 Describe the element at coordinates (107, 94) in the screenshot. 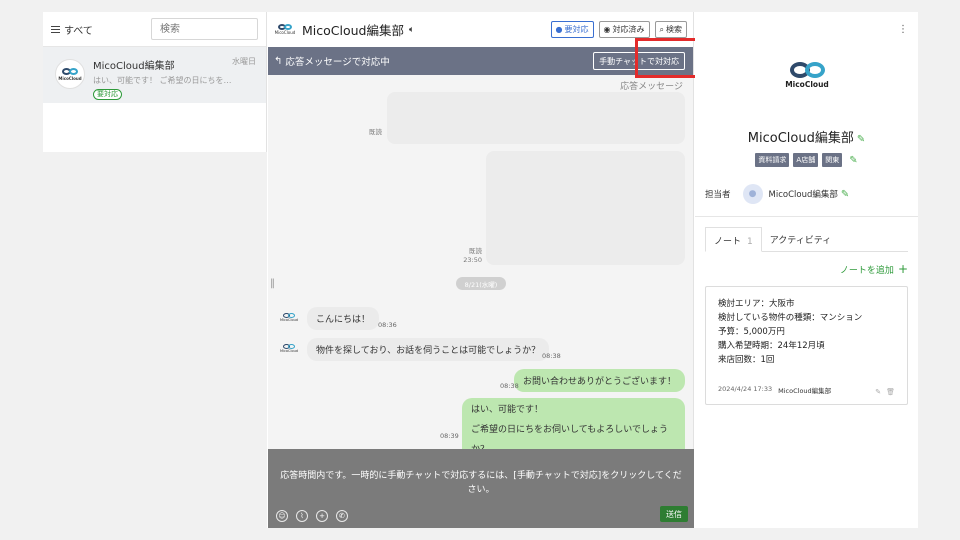

I see `status-badge: 要対応` at that location.